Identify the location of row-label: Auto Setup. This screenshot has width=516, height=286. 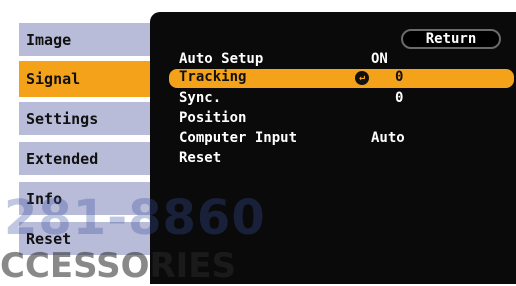
(221, 59).